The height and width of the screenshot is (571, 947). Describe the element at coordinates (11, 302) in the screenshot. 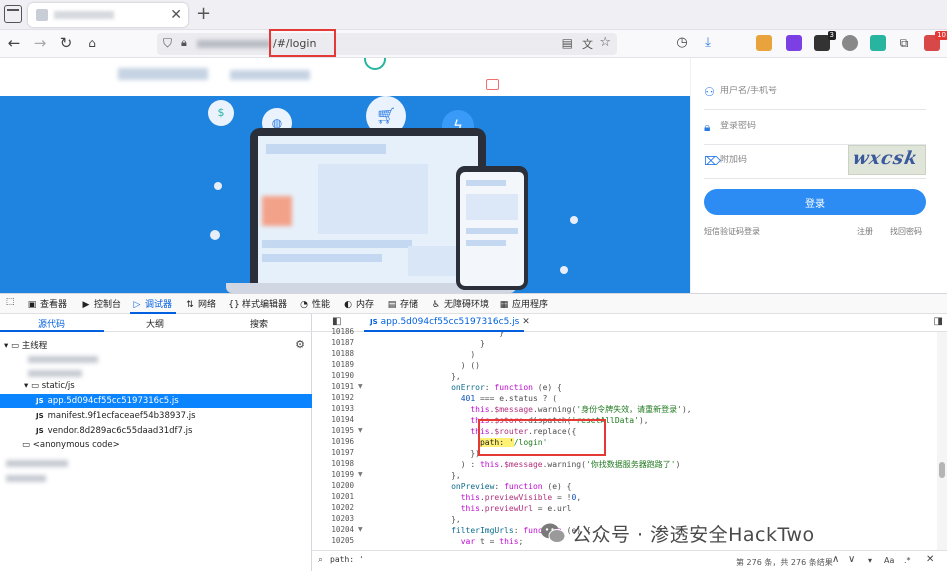

I see `pick-element-icon: ⬚` at that location.